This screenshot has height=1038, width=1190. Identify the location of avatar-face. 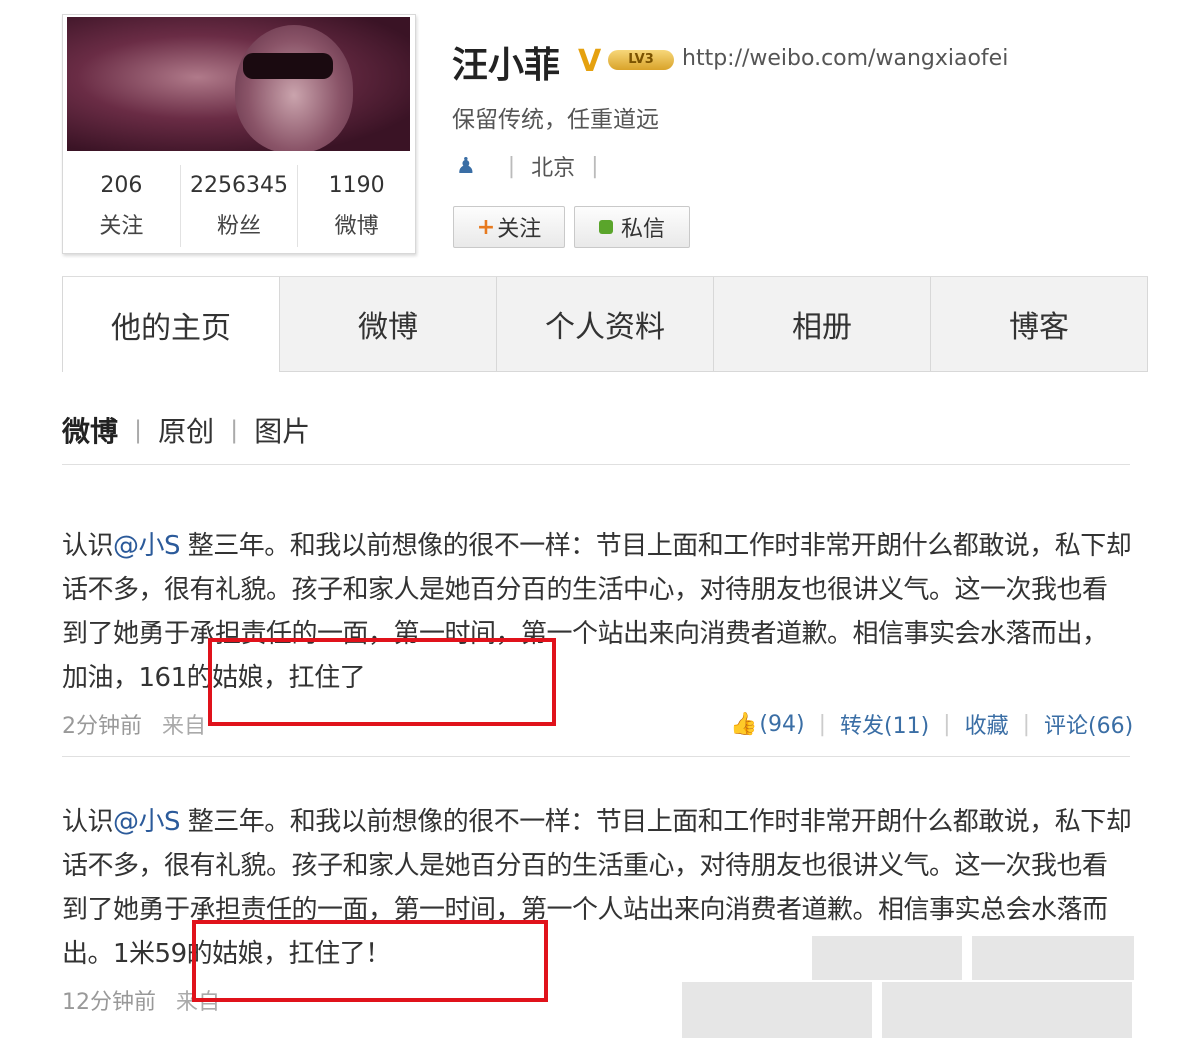
(294, 88).